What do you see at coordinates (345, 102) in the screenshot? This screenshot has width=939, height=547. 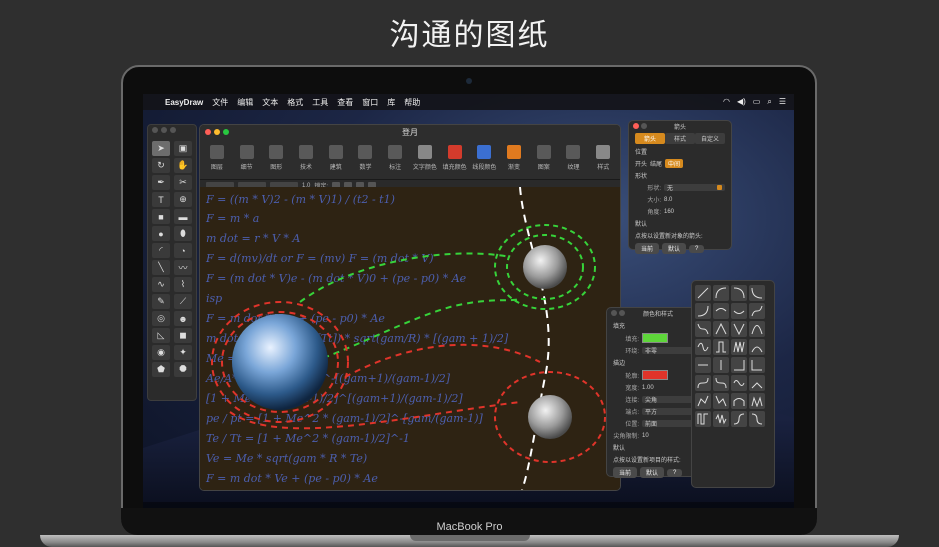 I see `menu-view: 查看` at bounding box center [345, 102].